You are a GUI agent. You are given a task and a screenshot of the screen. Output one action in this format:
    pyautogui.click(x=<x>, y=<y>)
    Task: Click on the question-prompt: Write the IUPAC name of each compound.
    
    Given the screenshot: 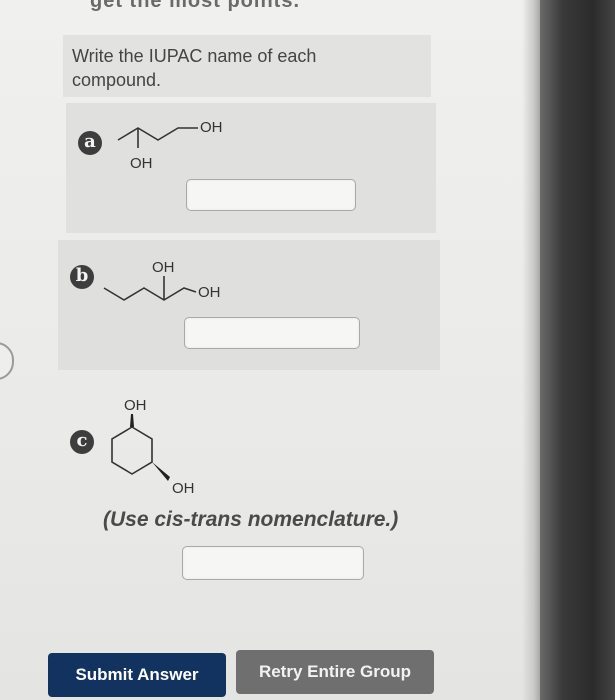 What is the action you would take?
    pyautogui.click(x=194, y=68)
    